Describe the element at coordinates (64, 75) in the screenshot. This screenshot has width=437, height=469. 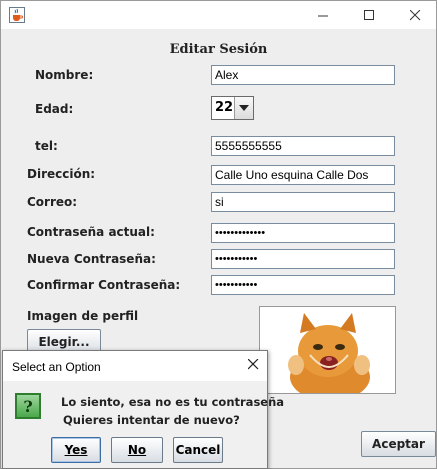
I see `nombre-label: Nombre:` at that location.